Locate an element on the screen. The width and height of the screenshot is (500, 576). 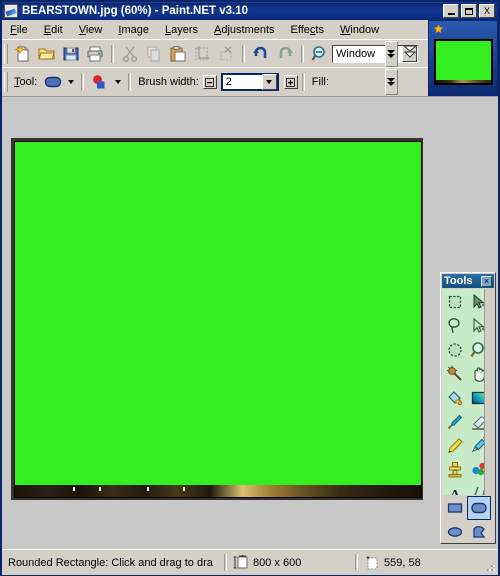
status-size-pane: 800 x 600 is located at coordinates (291, 562).